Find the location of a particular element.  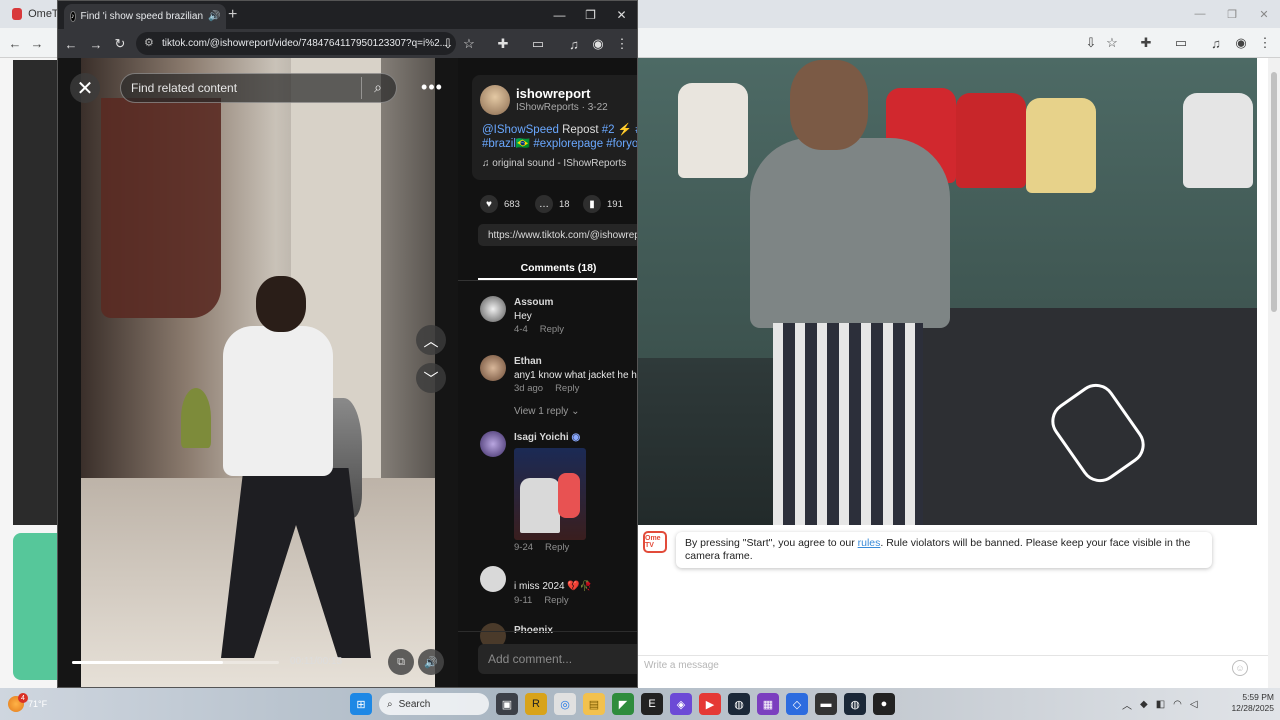

more-options-icon: ••• is located at coordinates (432, 87).